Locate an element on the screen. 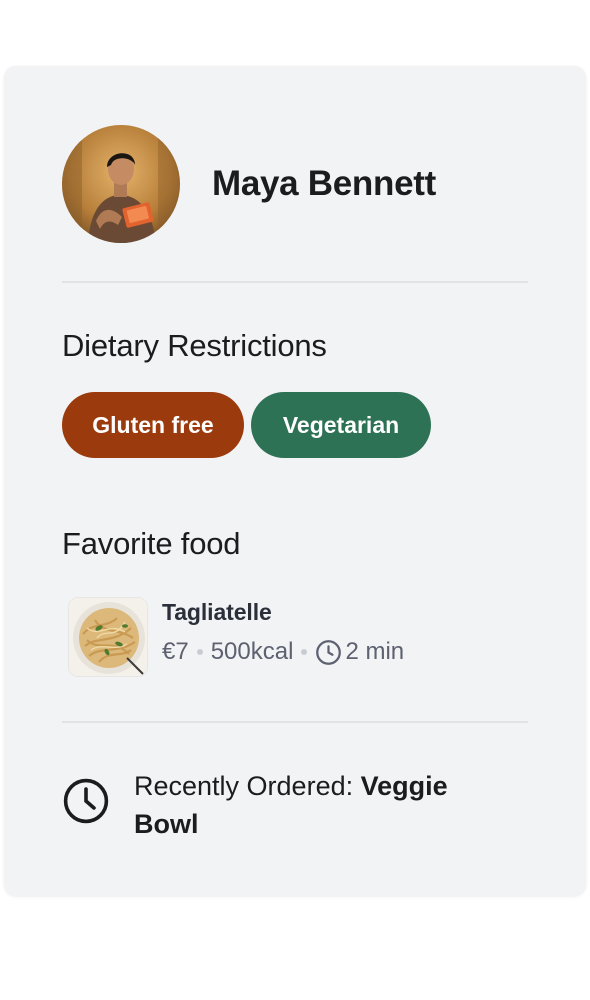  profile-header: Maya Bennett is located at coordinates (249, 184).